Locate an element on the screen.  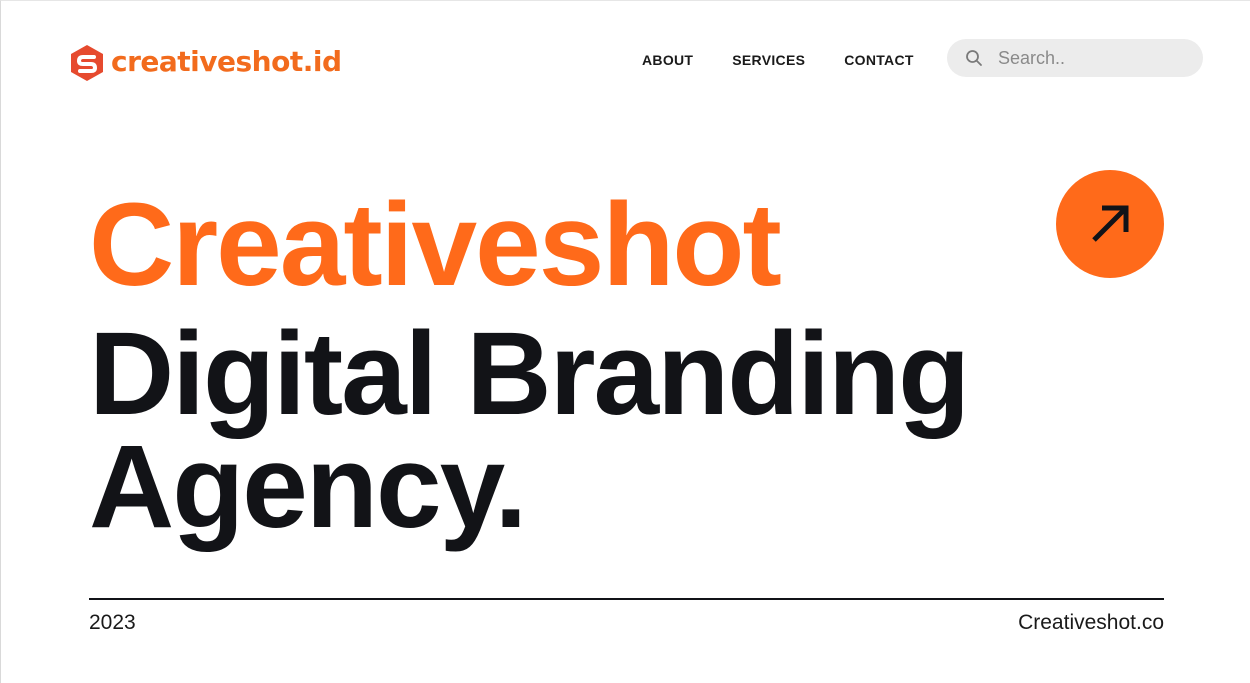
hero-title-brand: Creativeshot is located at coordinates (435, 245).